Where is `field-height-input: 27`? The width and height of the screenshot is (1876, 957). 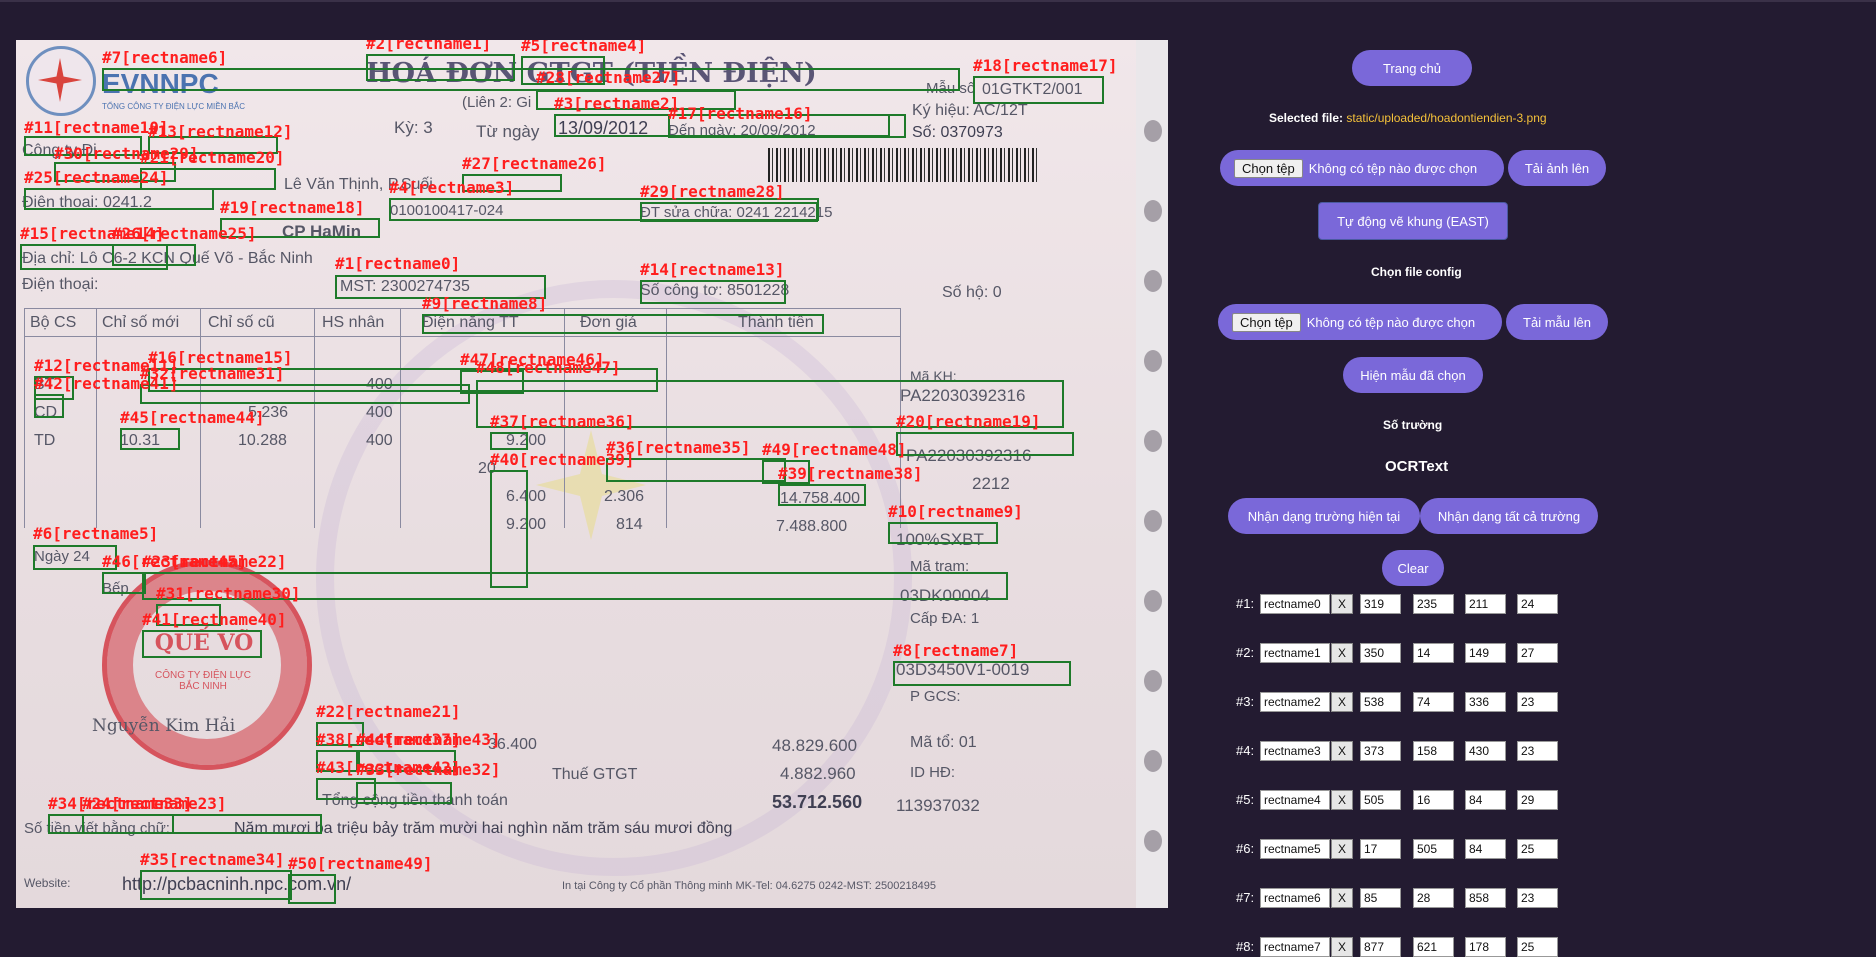 field-height-input: 27 is located at coordinates (1537, 653).